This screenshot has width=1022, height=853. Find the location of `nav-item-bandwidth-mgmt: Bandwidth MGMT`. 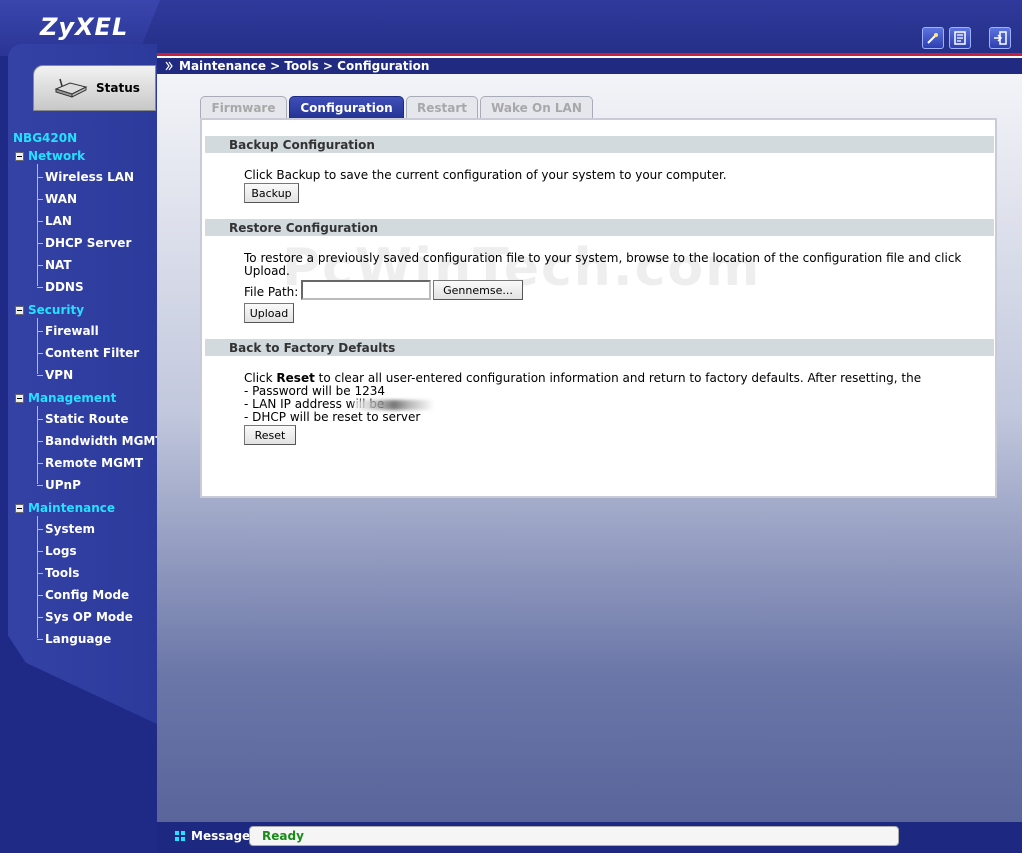

nav-item-bandwidth-mgmt: Bandwidth MGMT is located at coordinates (104, 441).